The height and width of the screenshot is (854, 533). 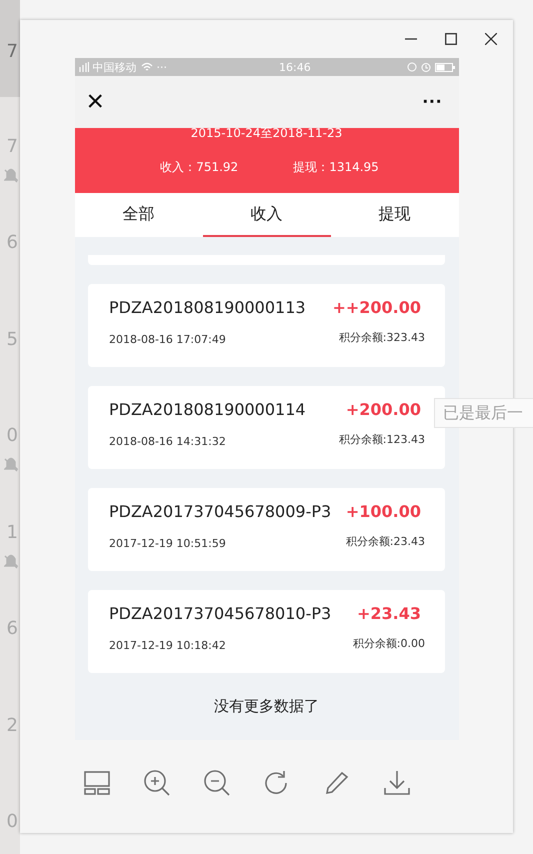 I want to click on withdraw-total-text: 提现：1314.95, so click(x=336, y=167).